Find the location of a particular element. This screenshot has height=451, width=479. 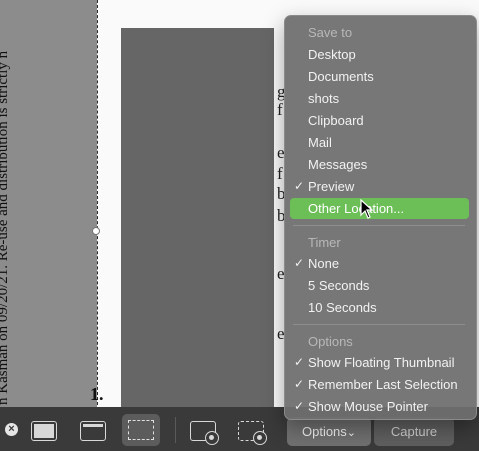

record-selection-icon is located at coordinates (251, 430).